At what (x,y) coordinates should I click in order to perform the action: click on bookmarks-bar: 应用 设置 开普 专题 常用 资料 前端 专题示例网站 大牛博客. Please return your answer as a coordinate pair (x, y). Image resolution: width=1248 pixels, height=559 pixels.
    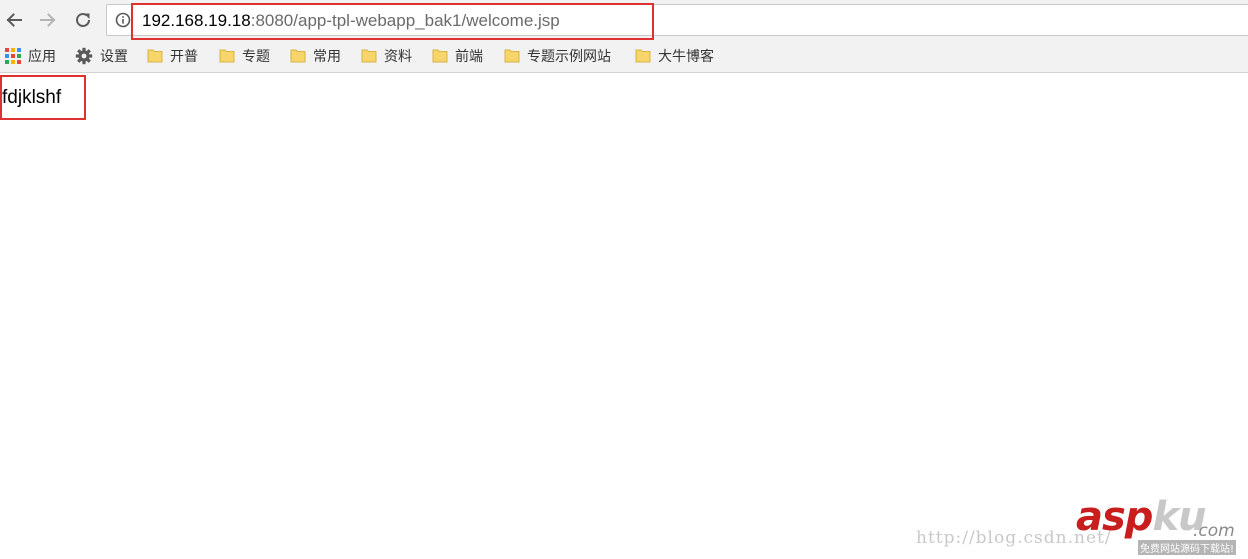
    Looking at the image, I should click on (624, 56).